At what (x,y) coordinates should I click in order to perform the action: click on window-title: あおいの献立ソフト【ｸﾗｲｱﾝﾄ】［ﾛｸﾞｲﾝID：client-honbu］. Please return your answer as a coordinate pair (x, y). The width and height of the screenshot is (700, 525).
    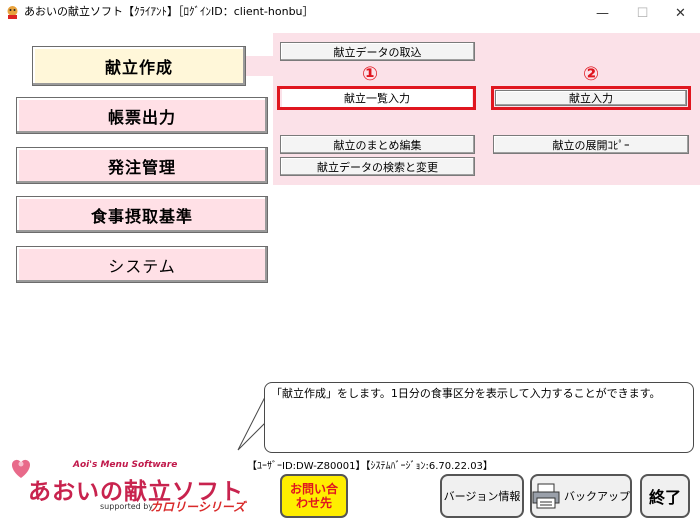
    Looking at the image, I should click on (169, 11).